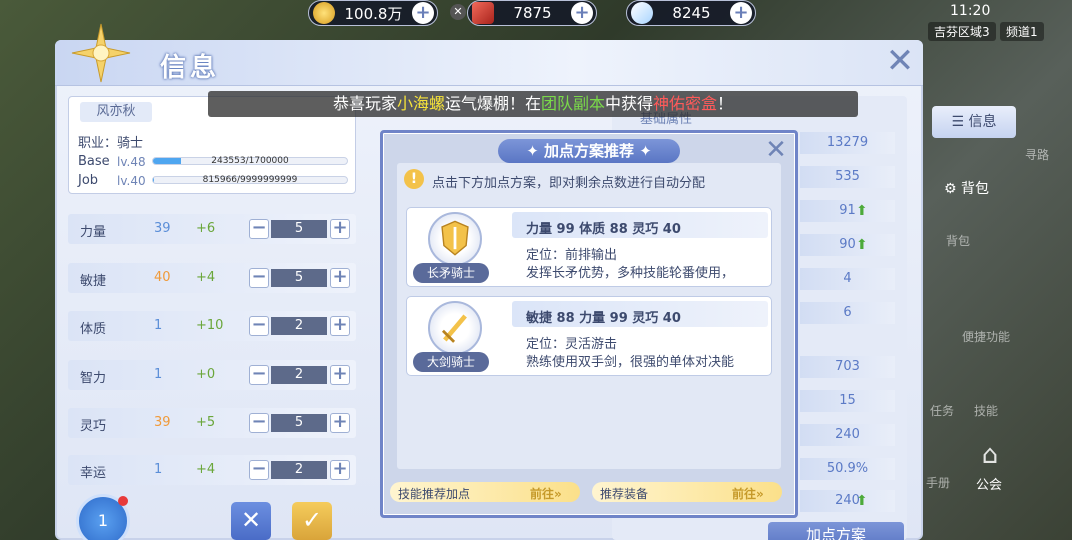  What do you see at coordinates (250, 161) in the screenshot?
I see `base-exp-text: 243553/1700000` at bounding box center [250, 161].